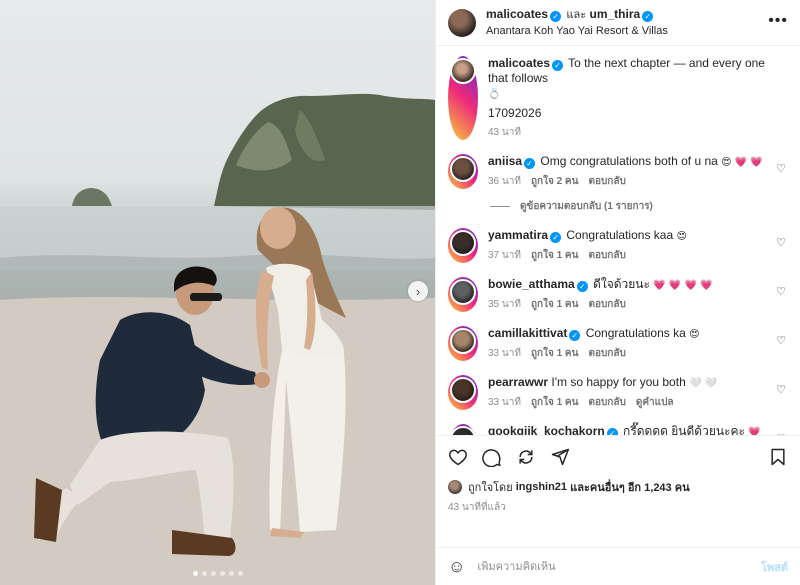 This screenshot has height=585, width=800. What do you see at coordinates (504, 255) in the screenshot?
I see `comment-time: 37 นาที` at bounding box center [504, 255].